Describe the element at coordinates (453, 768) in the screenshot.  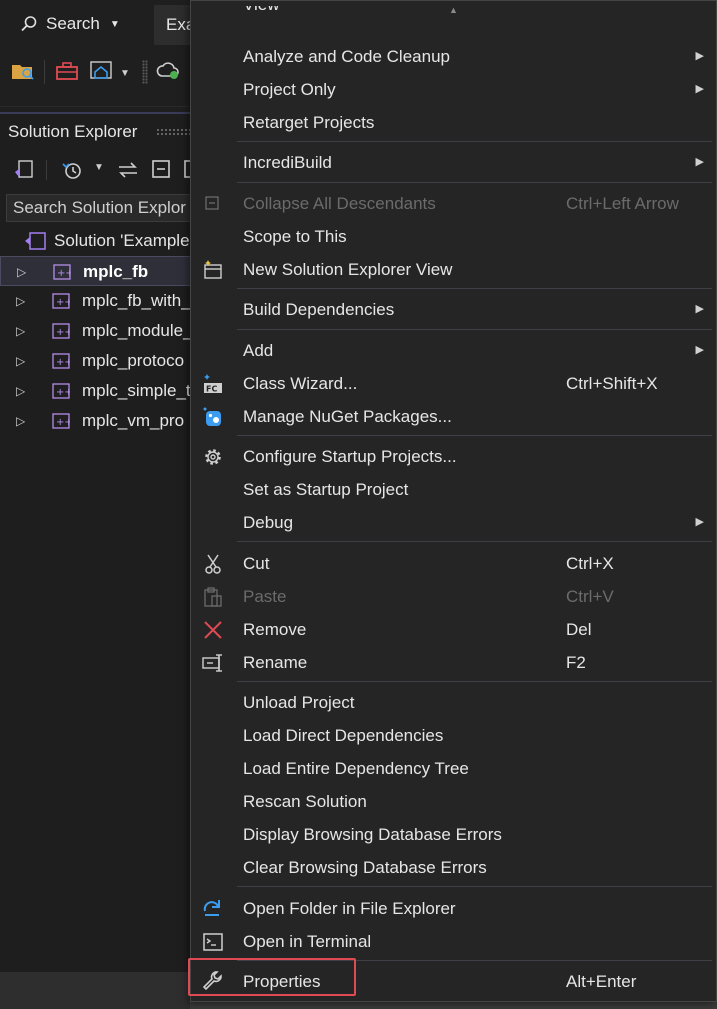
I see `menu-item-load-entire-dependency-tree: Load Entire Dependency Tree` at that location.